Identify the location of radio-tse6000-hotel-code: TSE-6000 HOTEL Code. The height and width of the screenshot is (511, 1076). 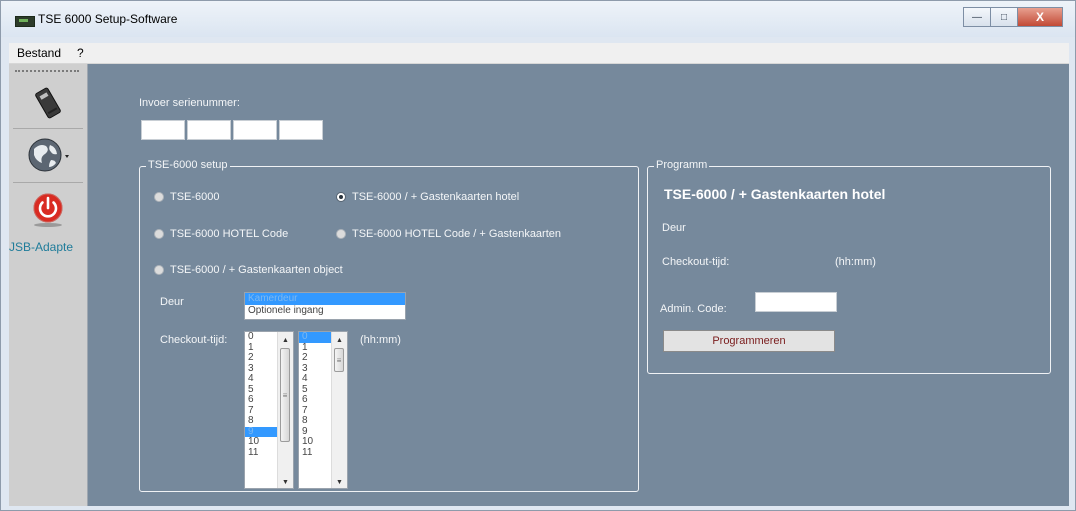
(221, 234).